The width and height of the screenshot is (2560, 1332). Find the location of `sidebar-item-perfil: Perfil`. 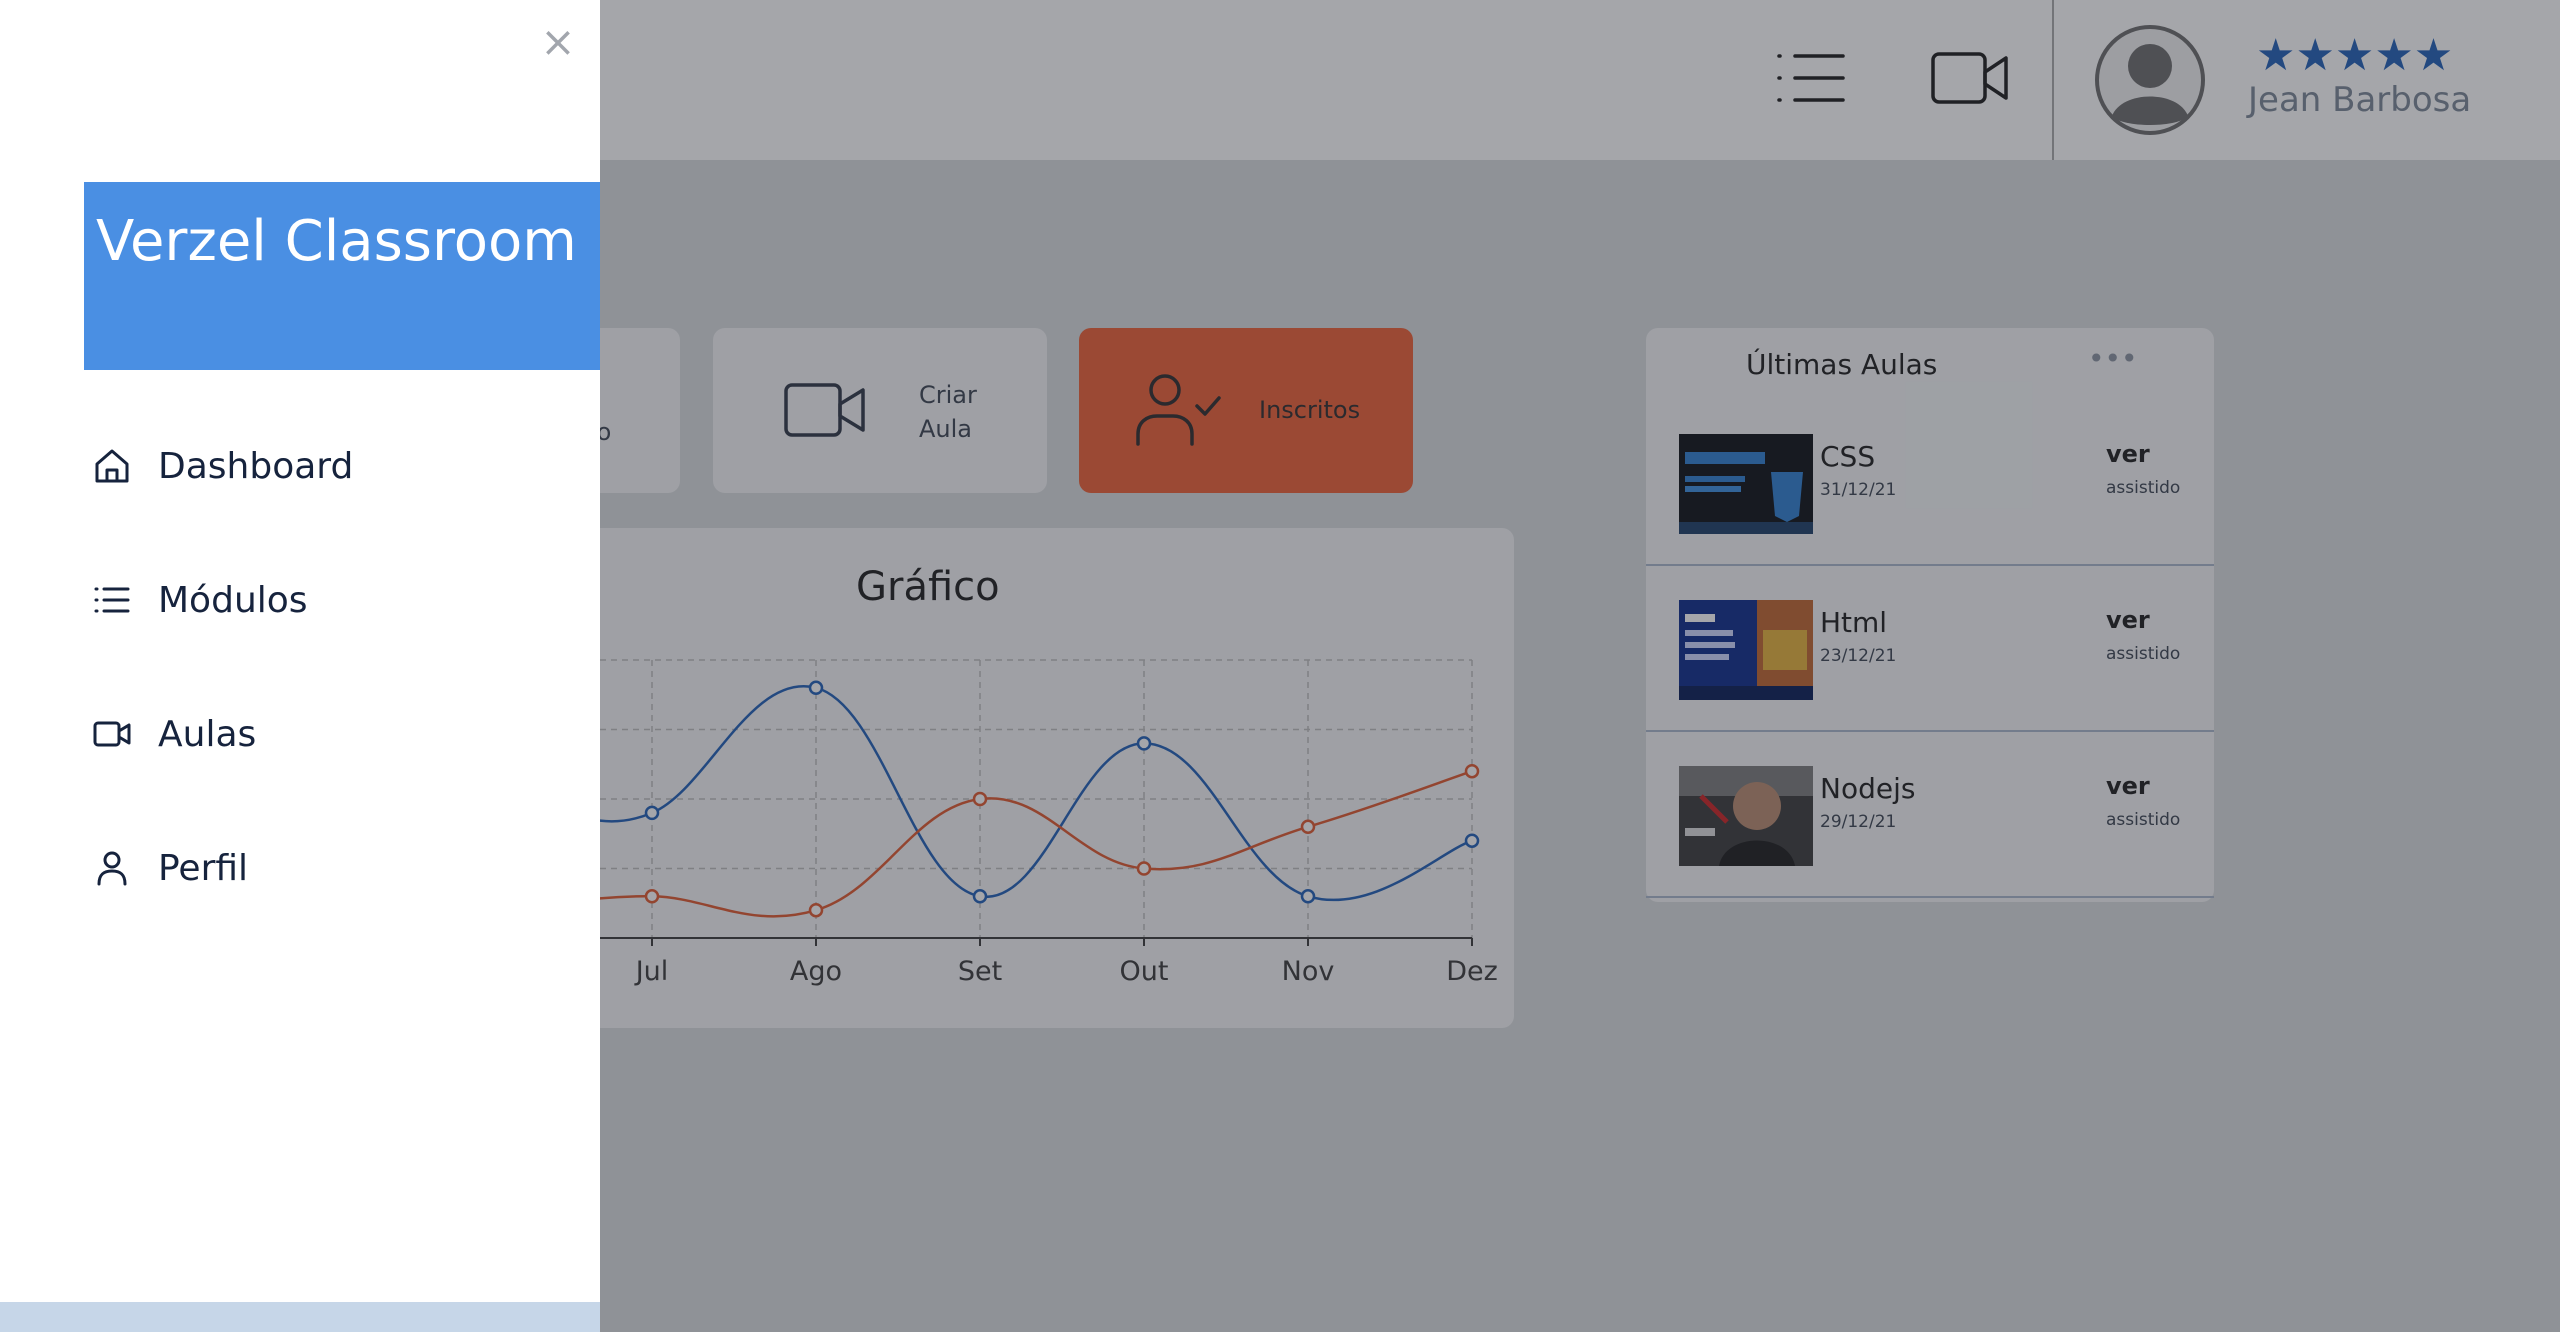

sidebar-item-perfil: Perfil is located at coordinates (170, 868).